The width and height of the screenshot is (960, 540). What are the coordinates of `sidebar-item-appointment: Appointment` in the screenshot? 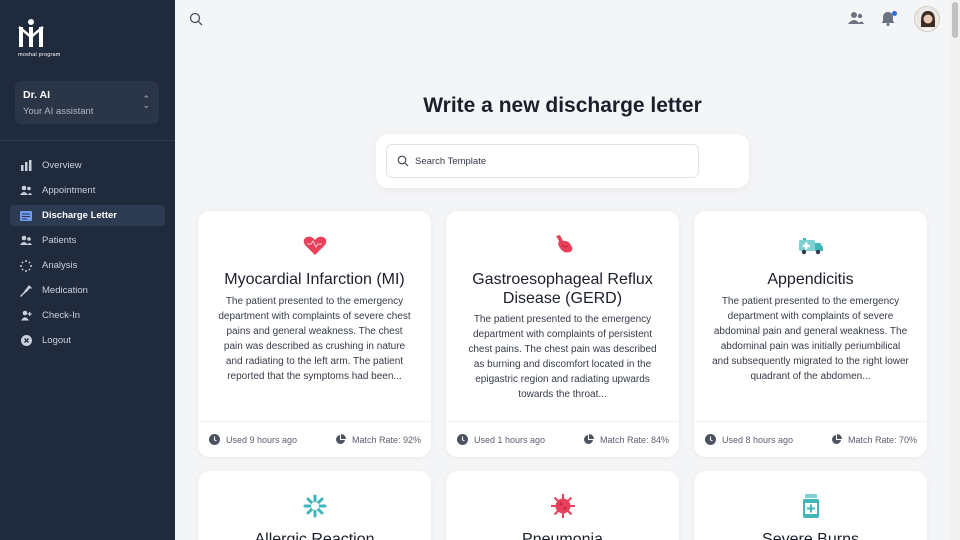 It's located at (87, 190).